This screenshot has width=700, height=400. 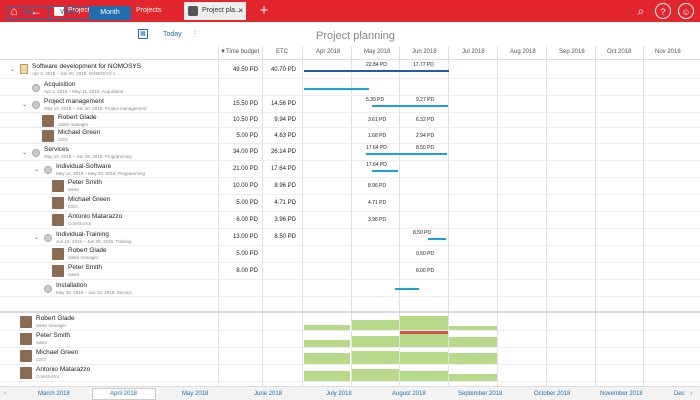 I want to click on filter-settings-icon: ⫶, so click(x=195, y=34).